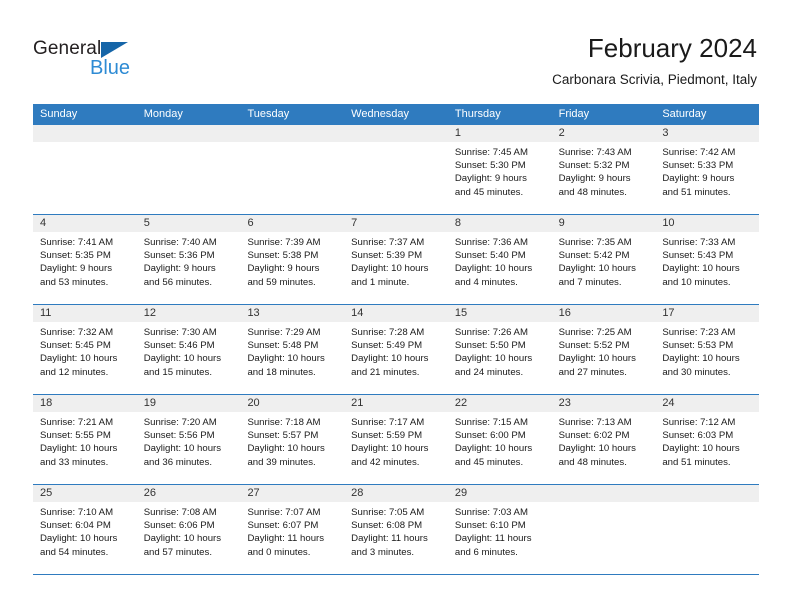 The image size is (792, 612). Describe the element at coordinates (491, 332) in the screenshot. I see `sunrise-time: Sunrise: 7:26 AM` at that location.